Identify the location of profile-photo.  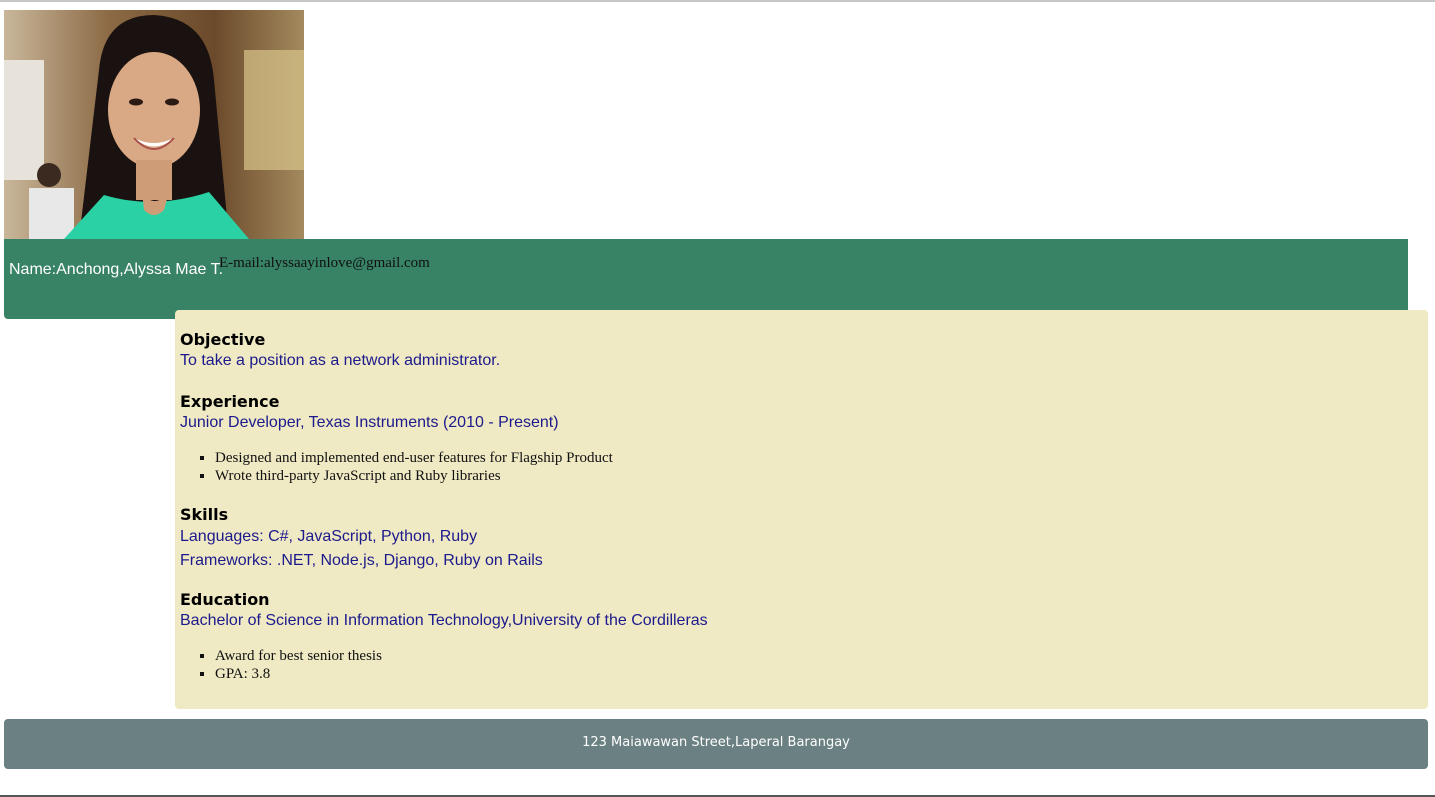
(154, 124).